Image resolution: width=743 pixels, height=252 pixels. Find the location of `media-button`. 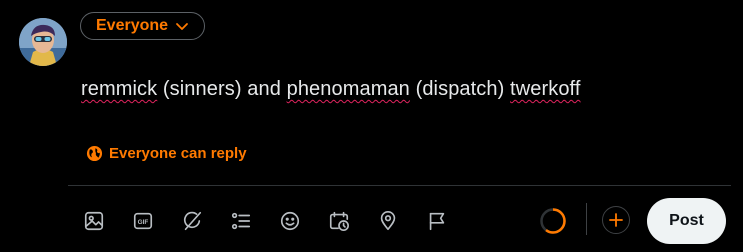

media-button is located at coordinates (94, 221).